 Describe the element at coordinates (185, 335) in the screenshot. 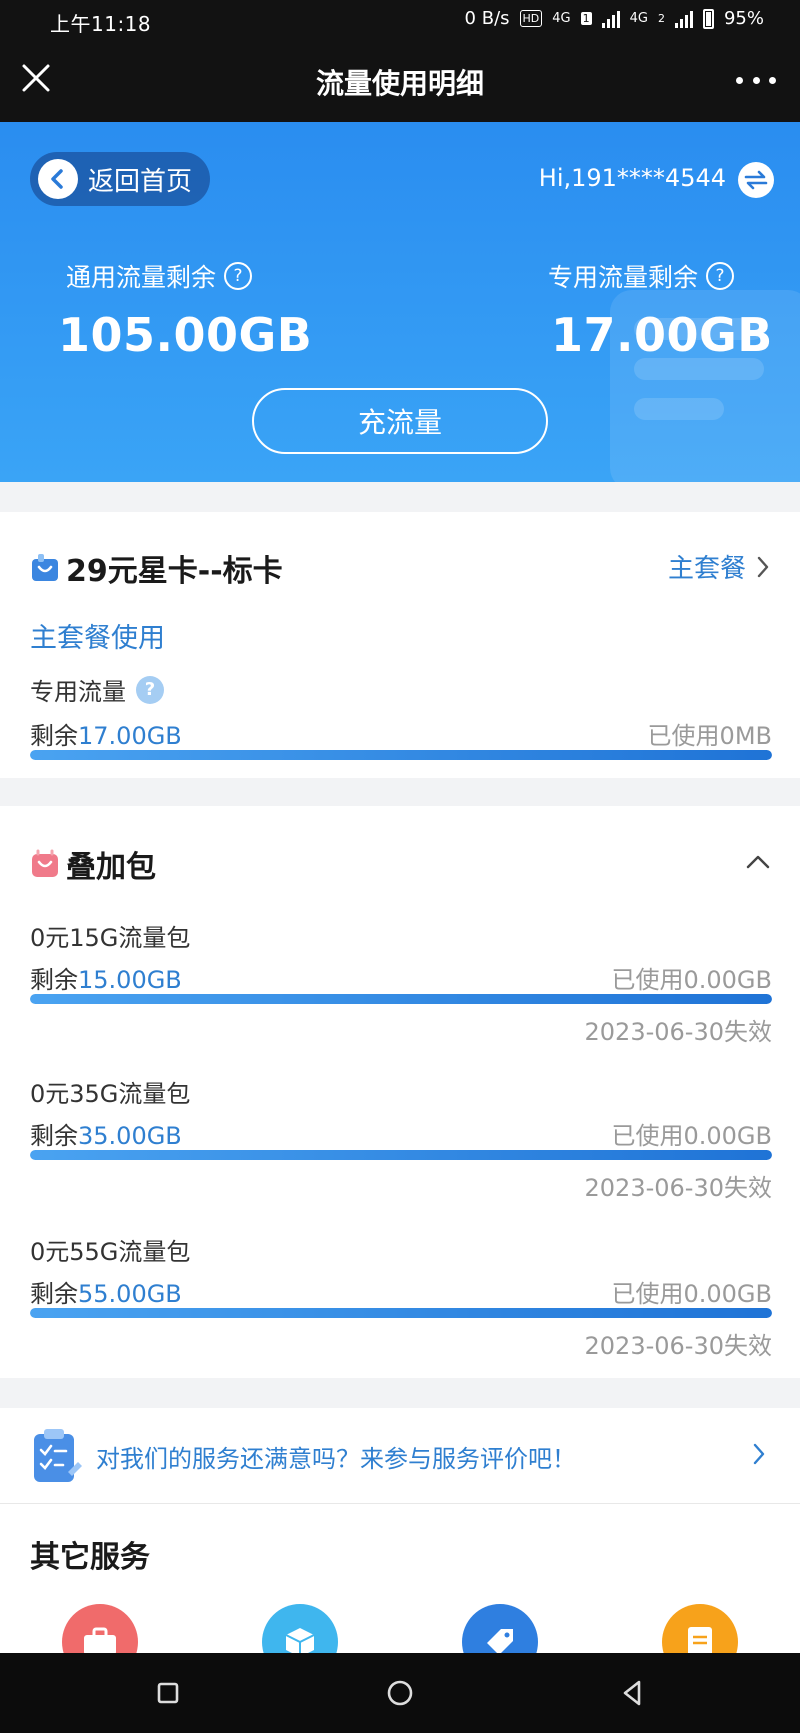

I see `general-quota-value: 105.00GB` at that location.